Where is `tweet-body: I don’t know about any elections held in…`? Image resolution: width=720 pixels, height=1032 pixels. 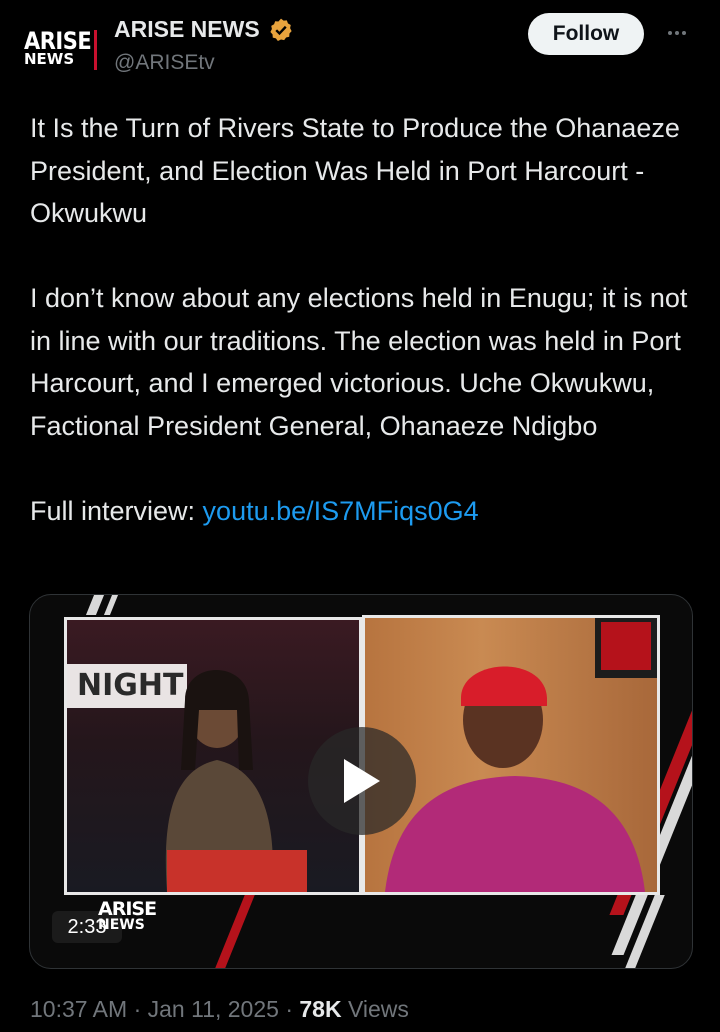
tweet-body: I don’t know about any elections held in… is located at coordinates (359, 362).